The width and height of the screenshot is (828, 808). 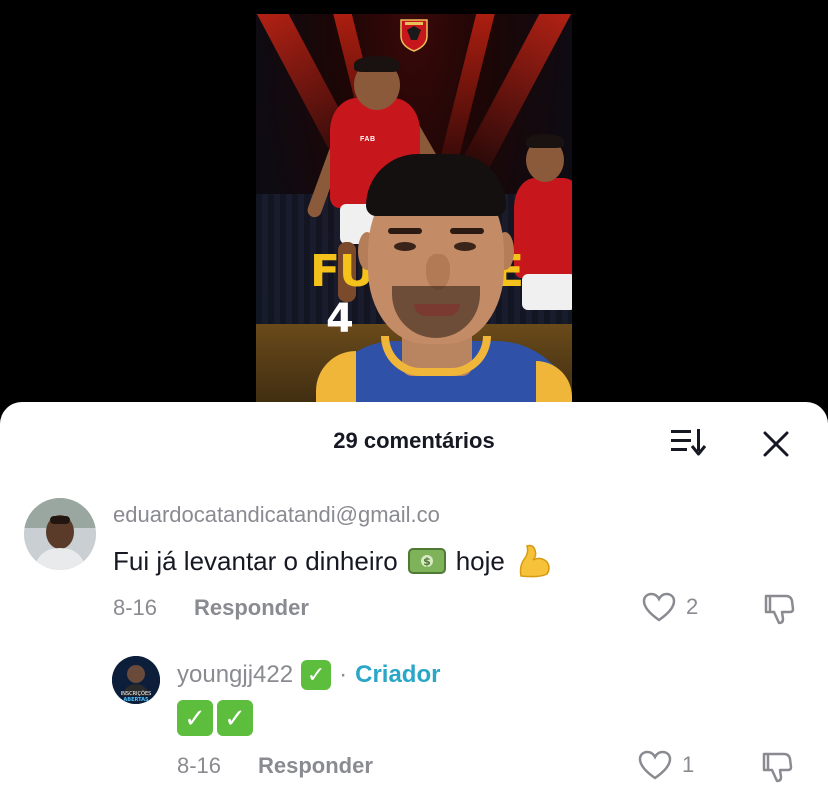 I want to click on comment-text: ✓ ✓, so click(x=215, y=718).